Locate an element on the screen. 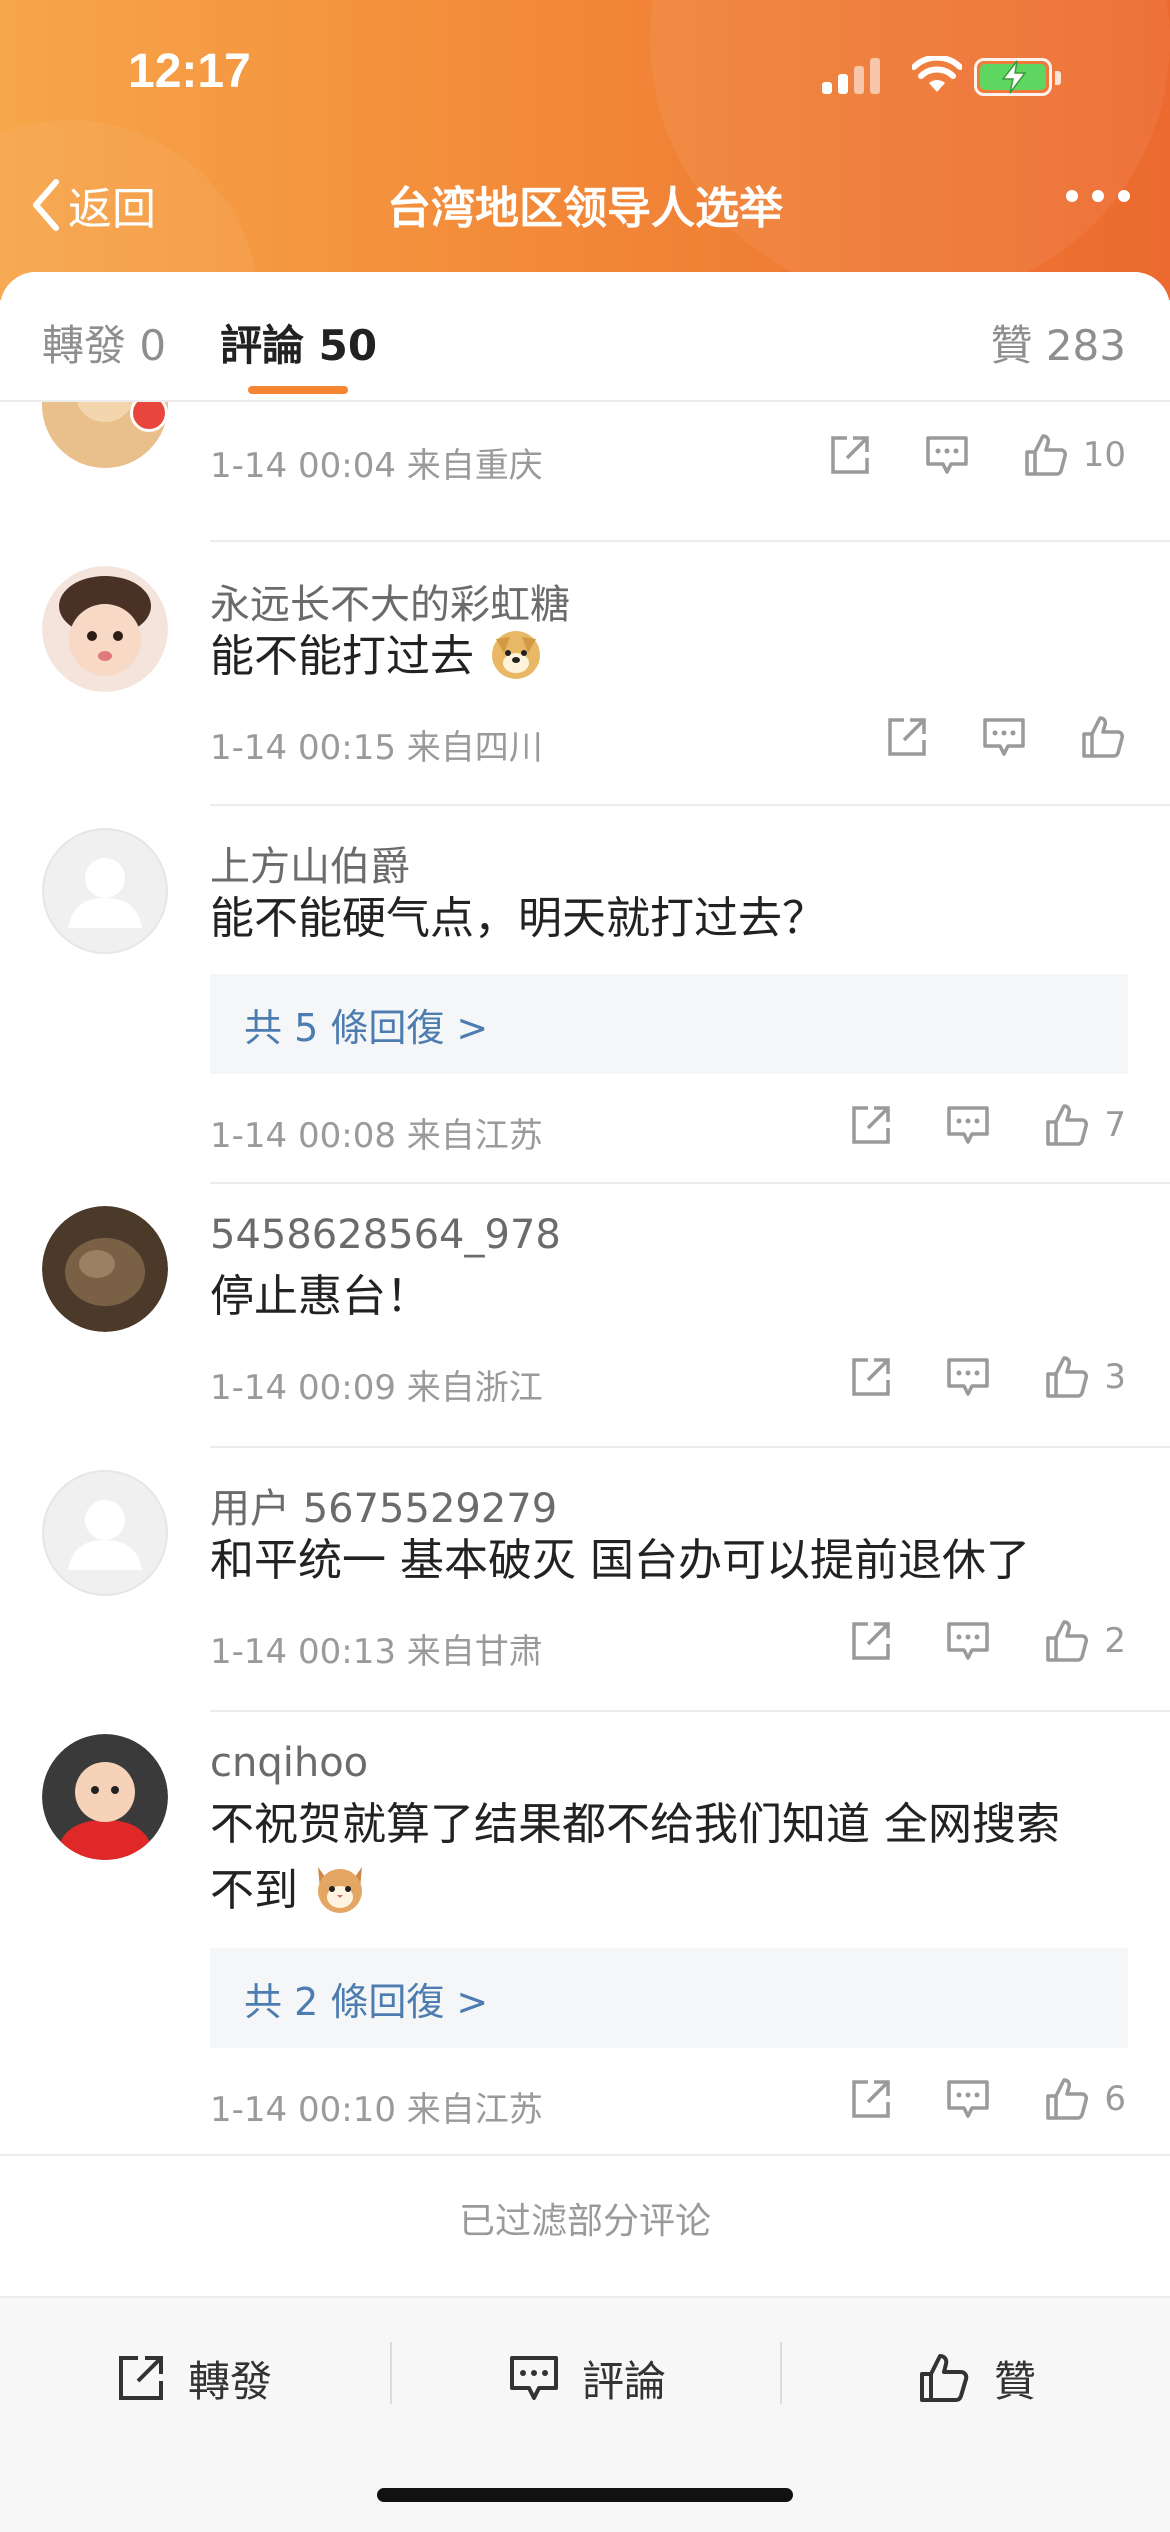 This screenshot has width=1170, height=2532. like-count: 3 is located at coordinates (1115, 1377).